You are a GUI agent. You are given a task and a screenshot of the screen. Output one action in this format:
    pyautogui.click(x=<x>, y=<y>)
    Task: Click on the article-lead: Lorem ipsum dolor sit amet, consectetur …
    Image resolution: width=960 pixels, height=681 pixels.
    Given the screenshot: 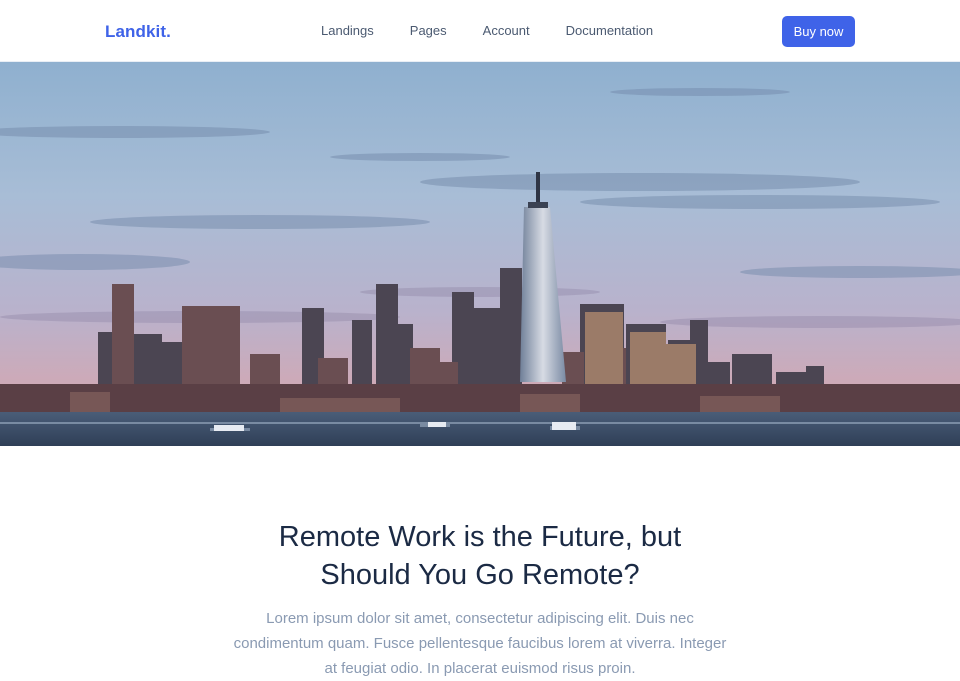 What is the action you would take?
    pyautogui.click(x=480, y=643)
    